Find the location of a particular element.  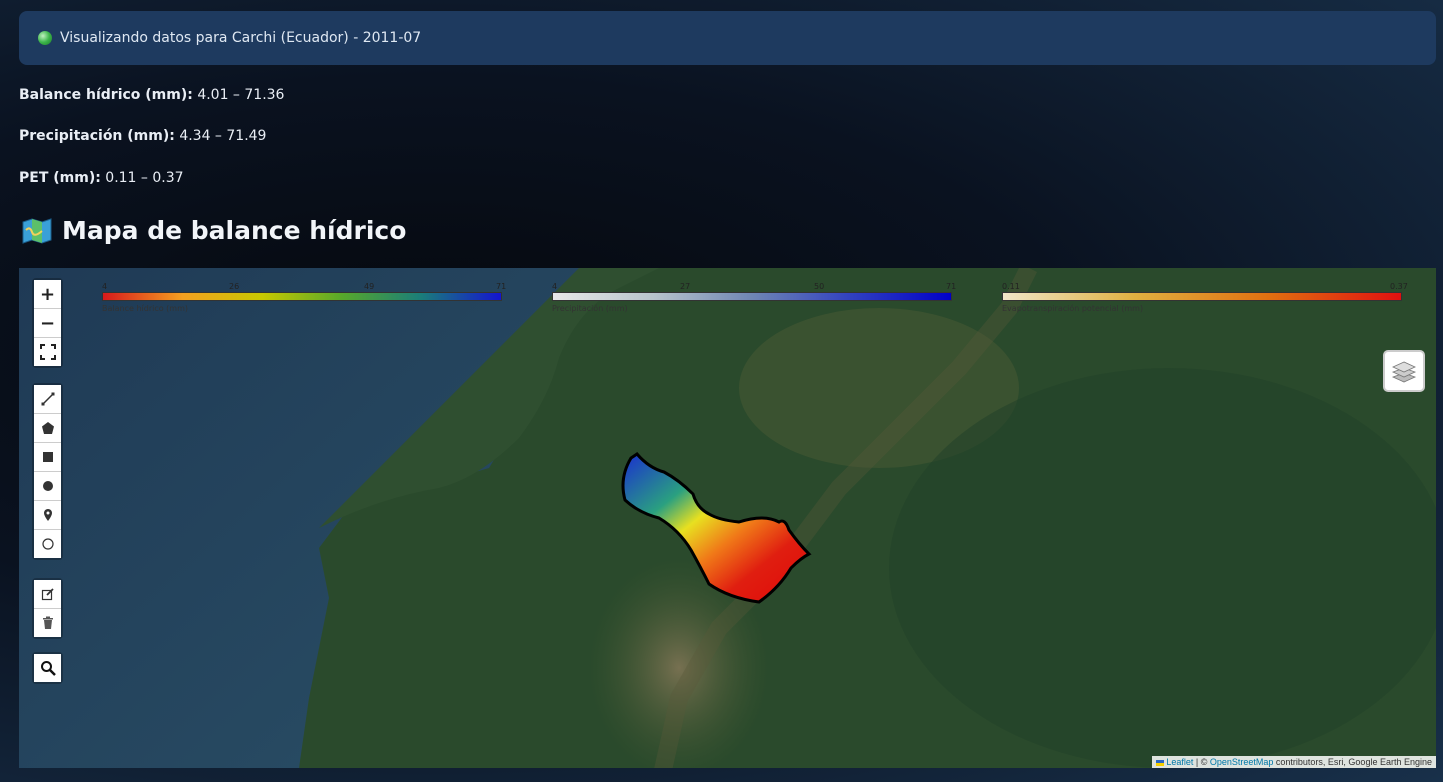

trash-icon is located at coordinates (47, 622).